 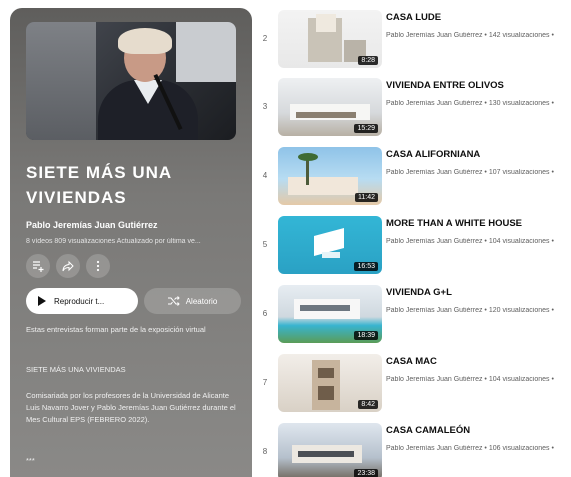 What do you see at coordinates (265, 244) in the screenshot?
I see `video-index: 5` at bounding box center [265, 244].